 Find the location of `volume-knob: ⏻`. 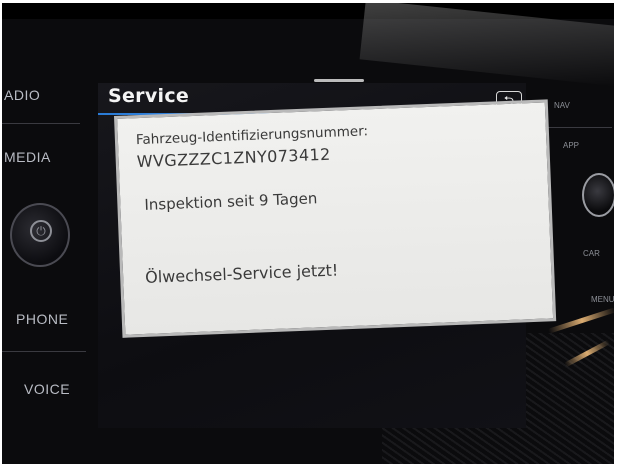

volume-knob: ⏻ is located at coordinates (40, 235).